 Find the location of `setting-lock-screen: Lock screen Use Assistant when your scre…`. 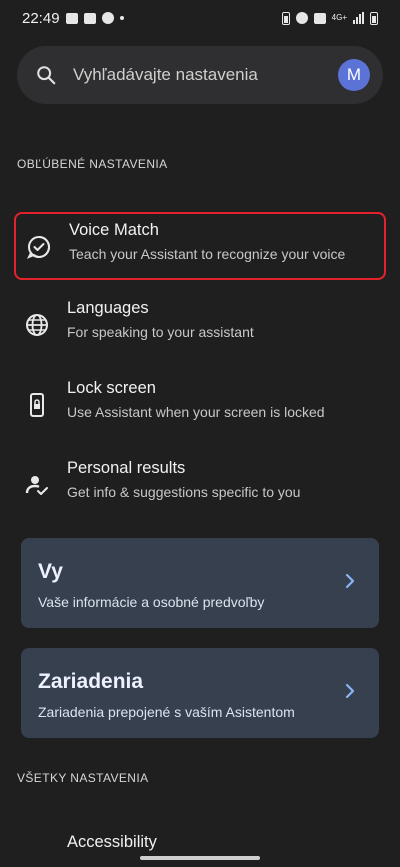

setting-lock-screen: Lock screen Use Assistant when your scre… is located at coordinates (200, 406).